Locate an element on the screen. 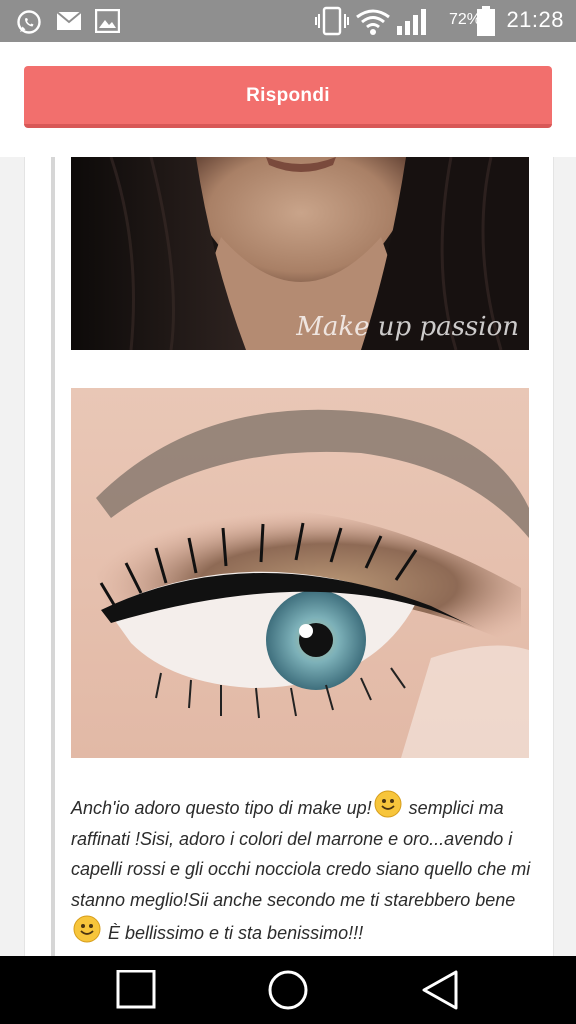 The width and height of the screenshot is (576, 1024). post-text-part3: È bellissimo e ti sta benissimo!!! is located at coordinates (233, 933).